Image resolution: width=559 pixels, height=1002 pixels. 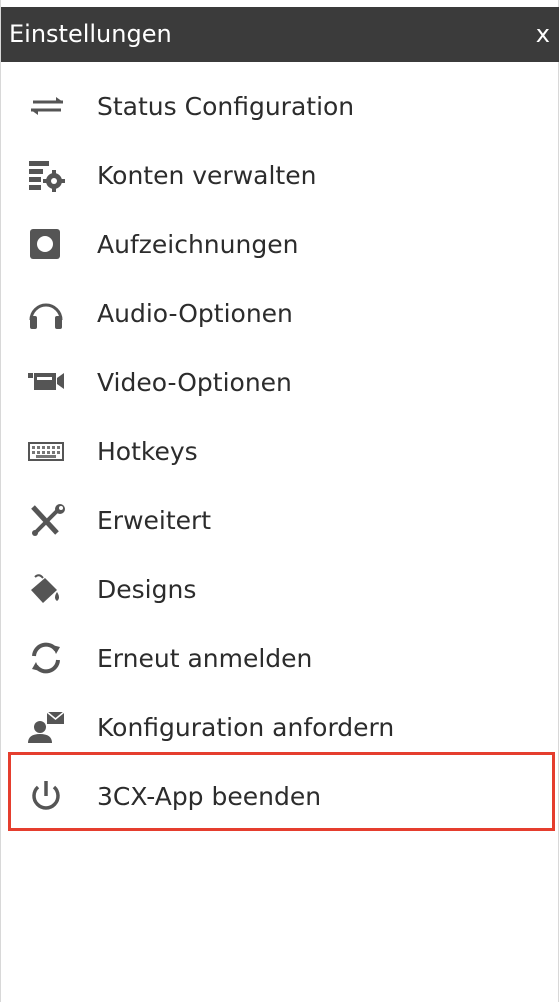 What do you see at coordinates (154, 520) in the screenshot?
I see `menu-item-label: Erweitert` at bounding box center [154, 520].